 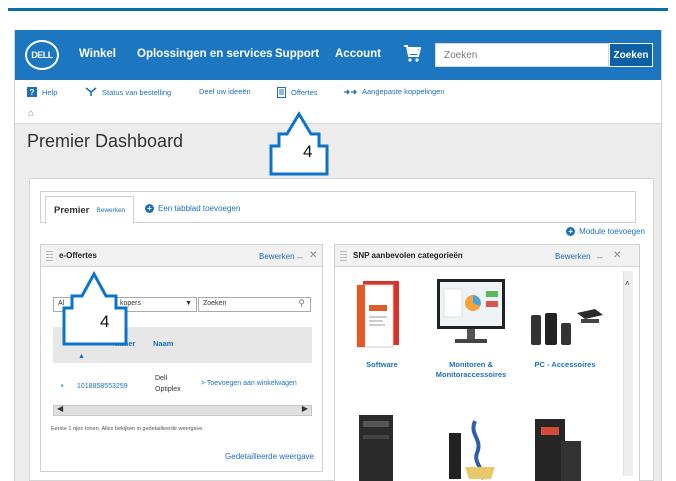 What do you see at coordinates (304, 92) in the screenshot?
I see `subnav-quotes-label: Offertes` at bounding box center [304, 92].